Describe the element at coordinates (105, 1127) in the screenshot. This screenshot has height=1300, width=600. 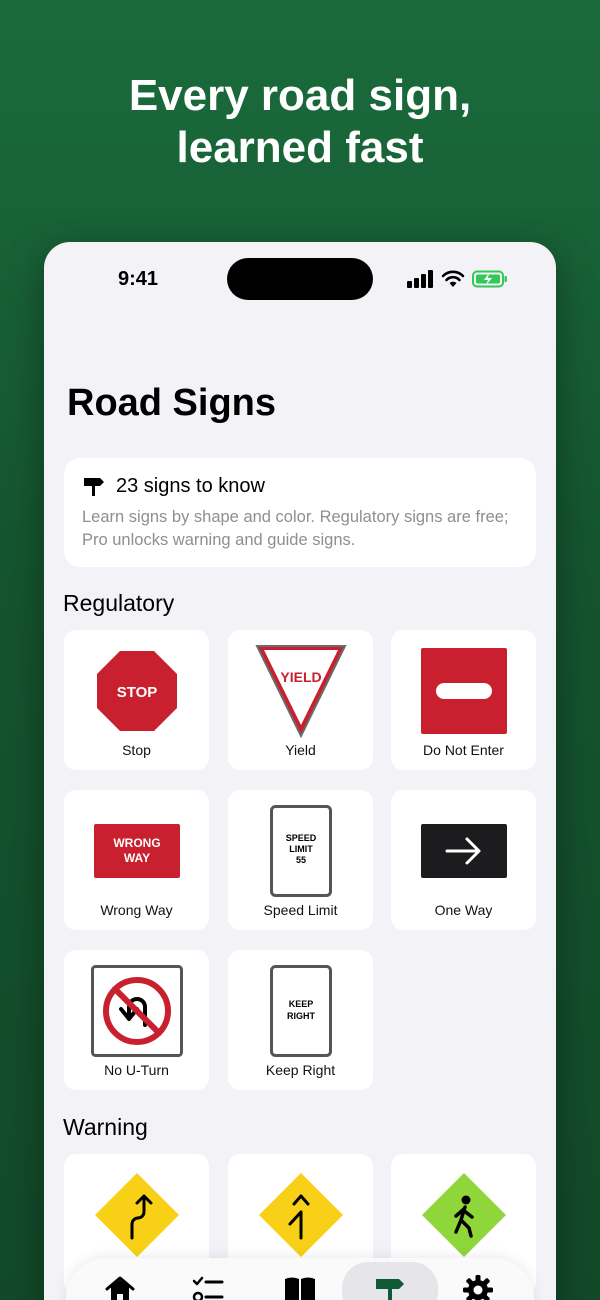
I see `section-title-warning: Warning` at that location.